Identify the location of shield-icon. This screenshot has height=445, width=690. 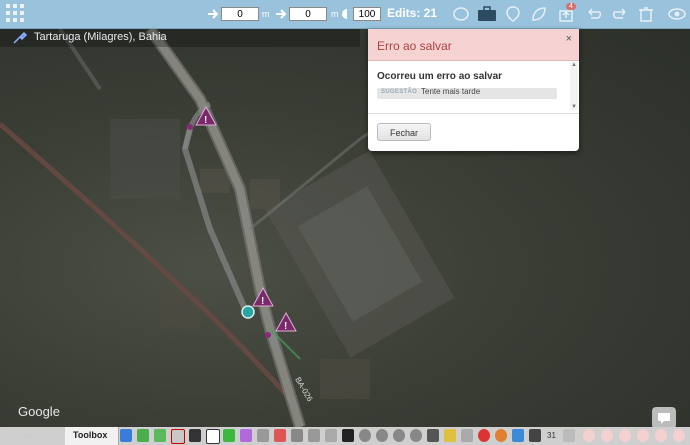
(246, 435).